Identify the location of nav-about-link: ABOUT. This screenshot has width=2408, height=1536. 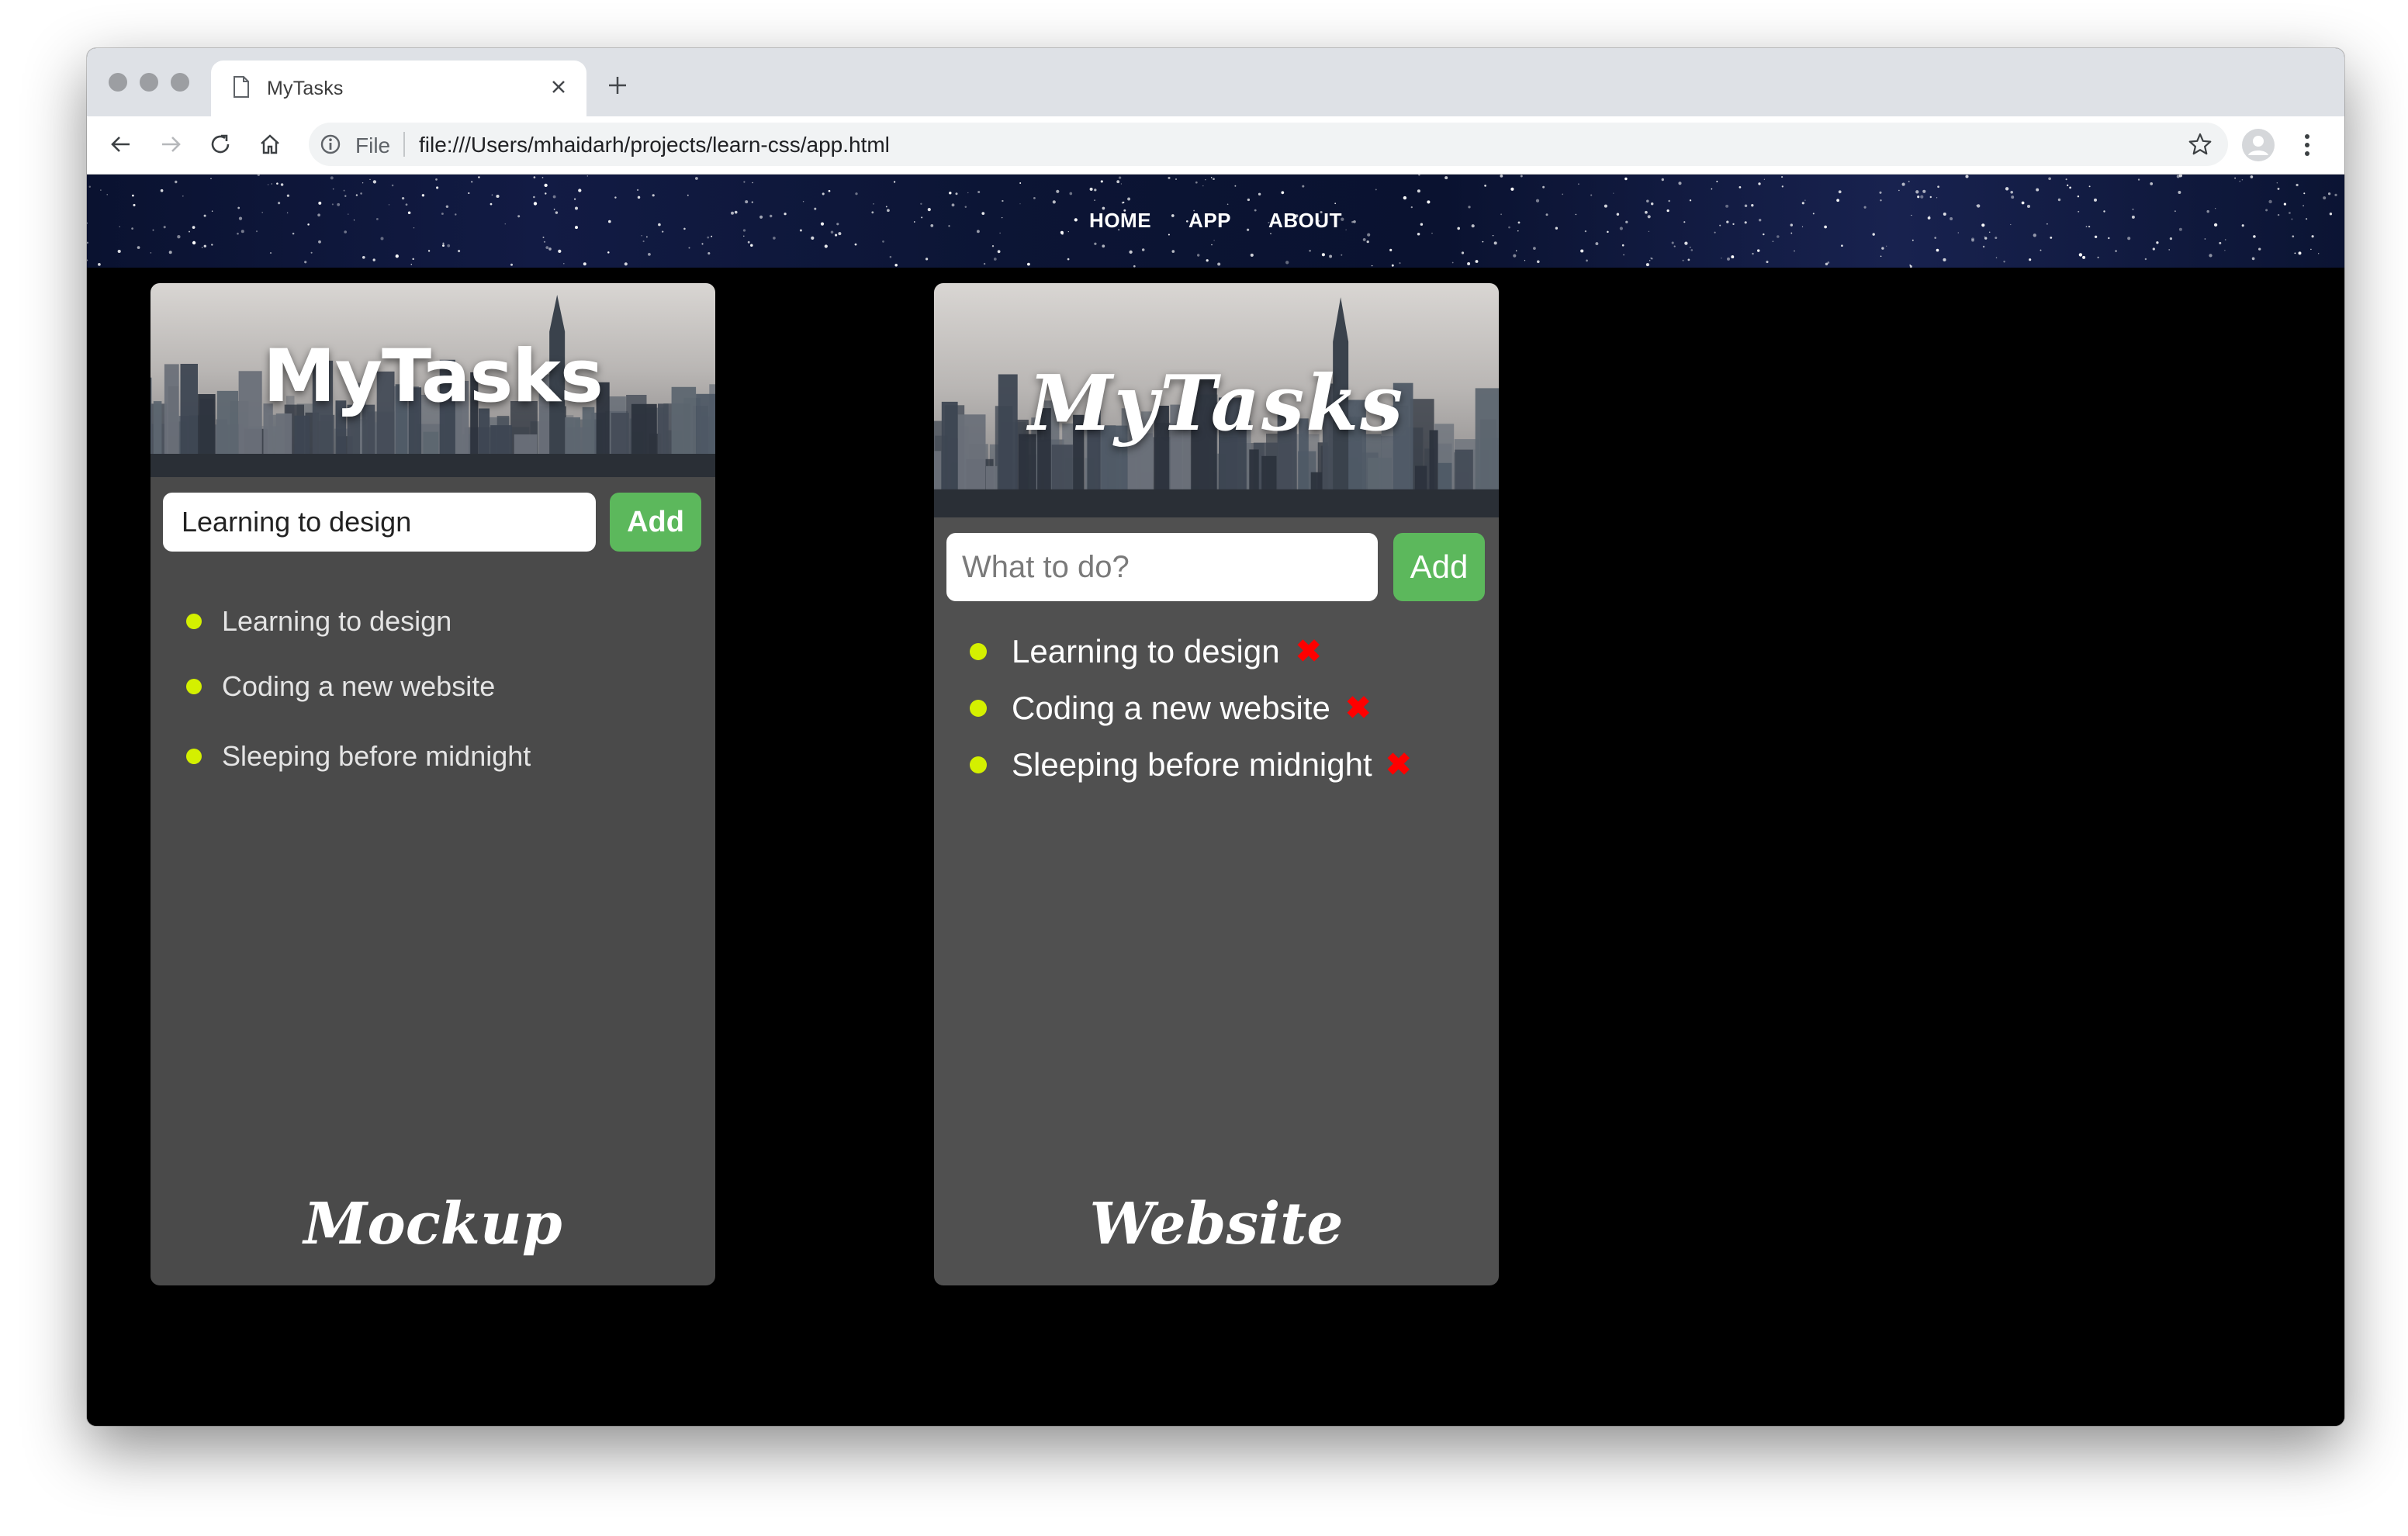
(1305, 221).